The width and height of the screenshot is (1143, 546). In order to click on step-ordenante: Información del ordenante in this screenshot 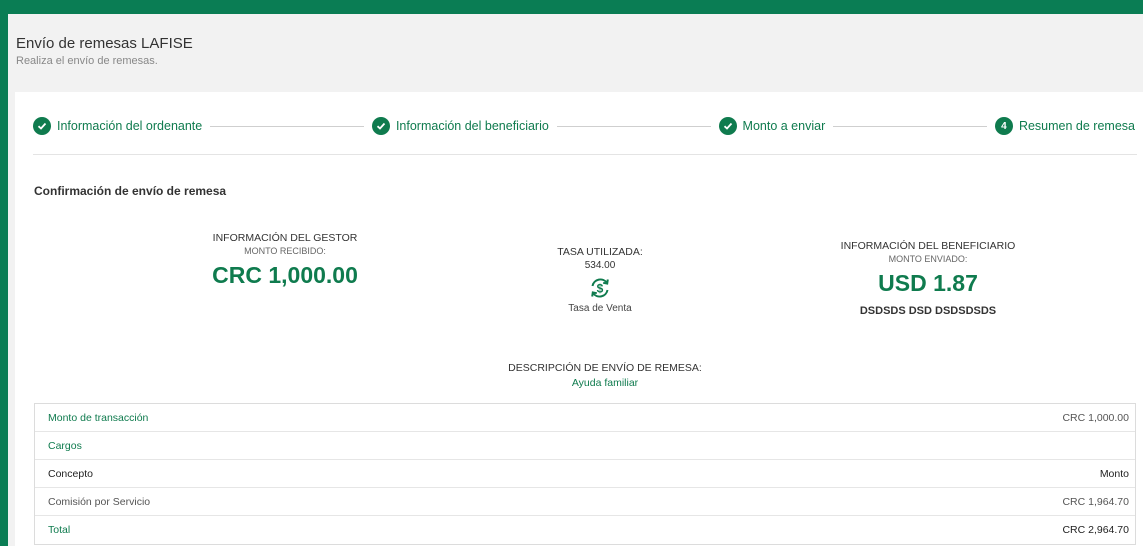, I will do `click(117, 126)`.